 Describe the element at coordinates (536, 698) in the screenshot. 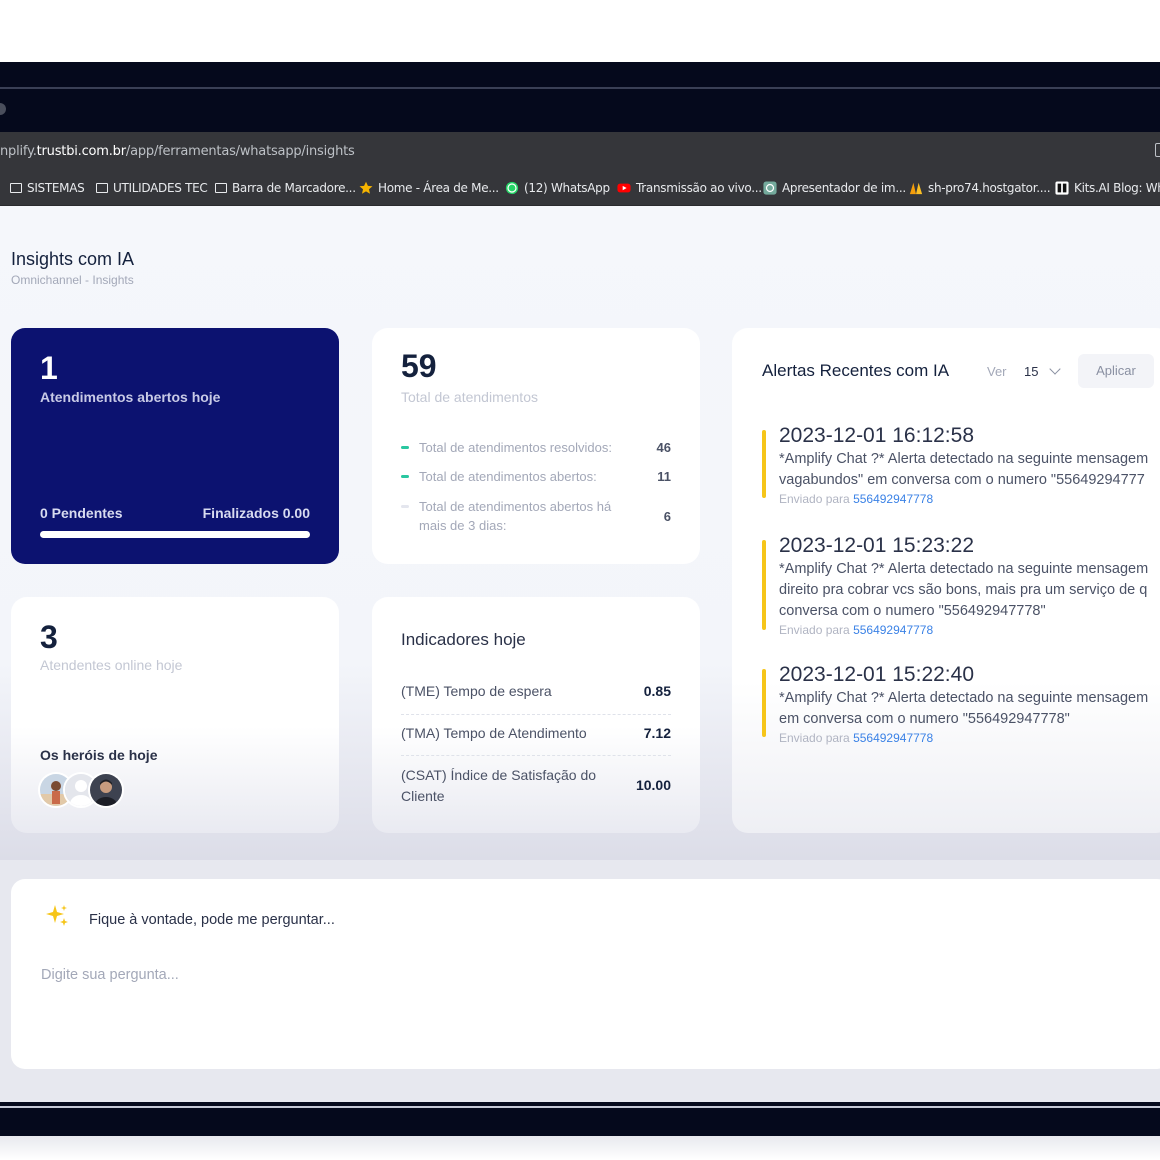

I see `indicator-row-tme: (TME) Tempo de espera 0.85` at that location.